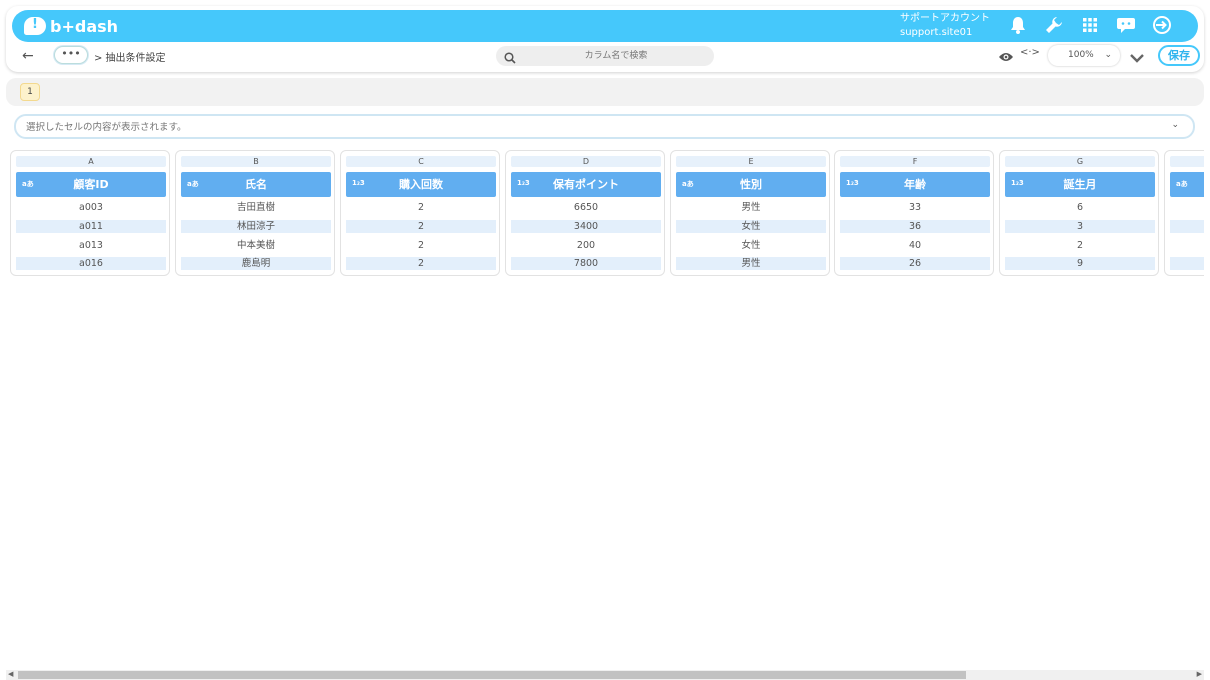 The image size is (1210, 680). I want to click on search-icon, so click(510, 58).